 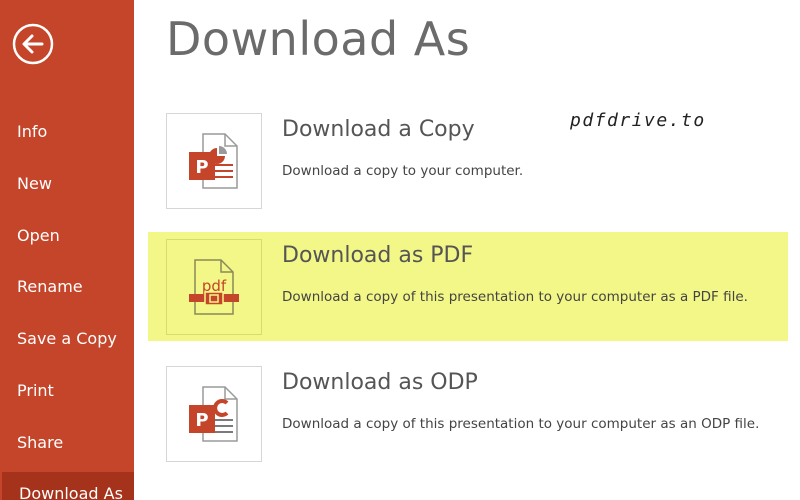 I want to click on sidebar-item-save-a-copy: Save a Copy, so click(x=67, y=339).